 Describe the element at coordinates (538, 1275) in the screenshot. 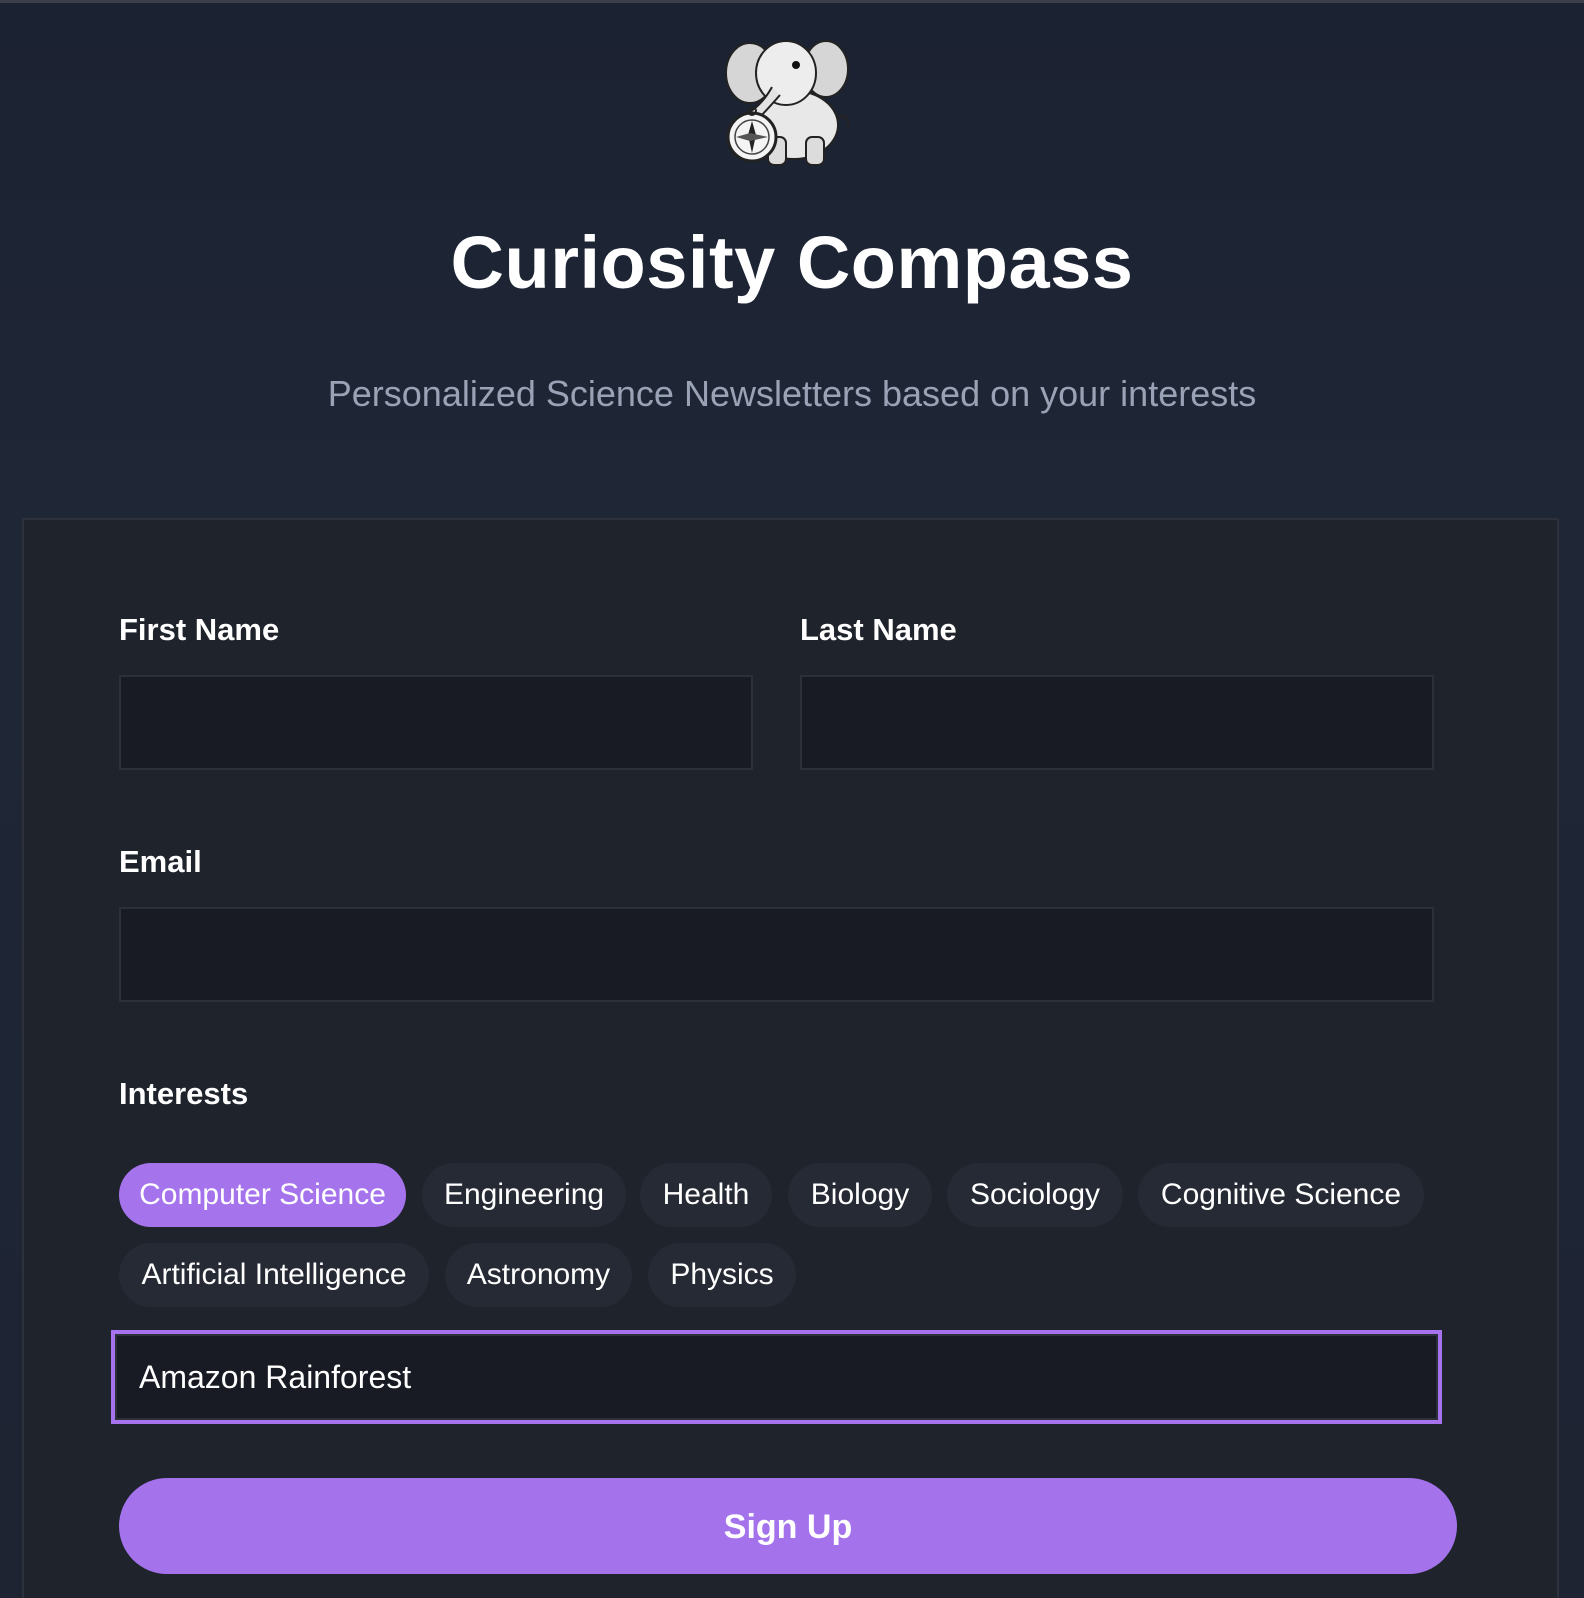

I see `interest-chip-astronomy: Astronomy` at that location.